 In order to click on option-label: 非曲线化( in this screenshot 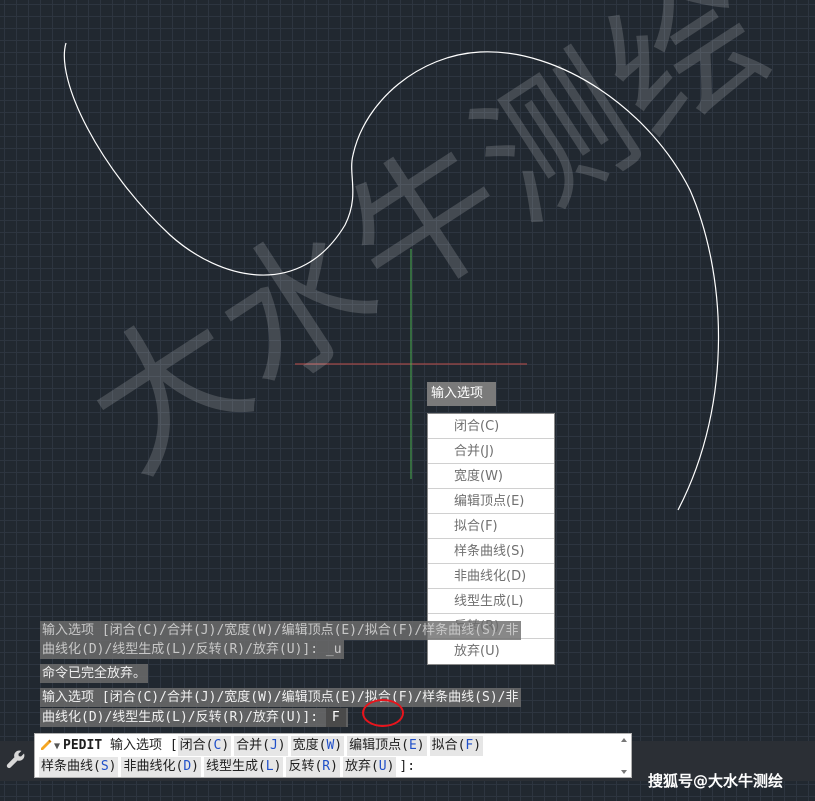, I will do `click(153, 766)`.